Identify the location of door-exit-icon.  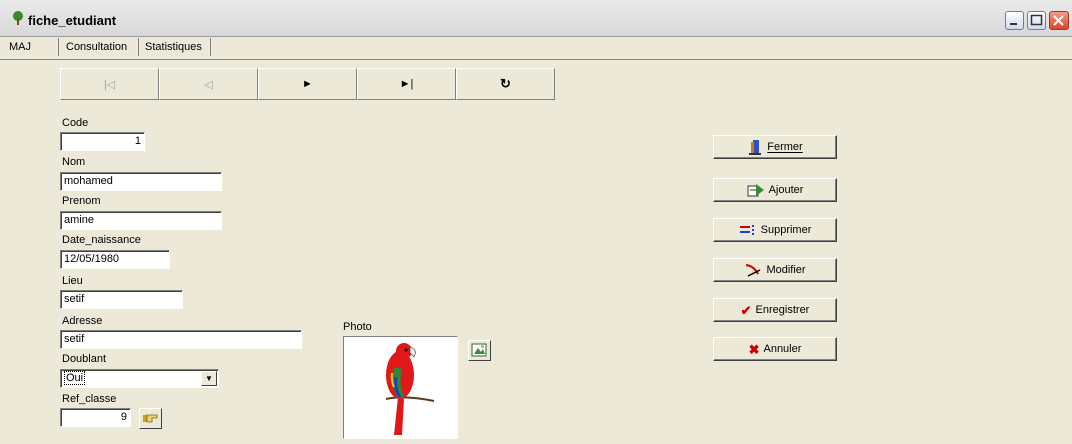
(755, 147).